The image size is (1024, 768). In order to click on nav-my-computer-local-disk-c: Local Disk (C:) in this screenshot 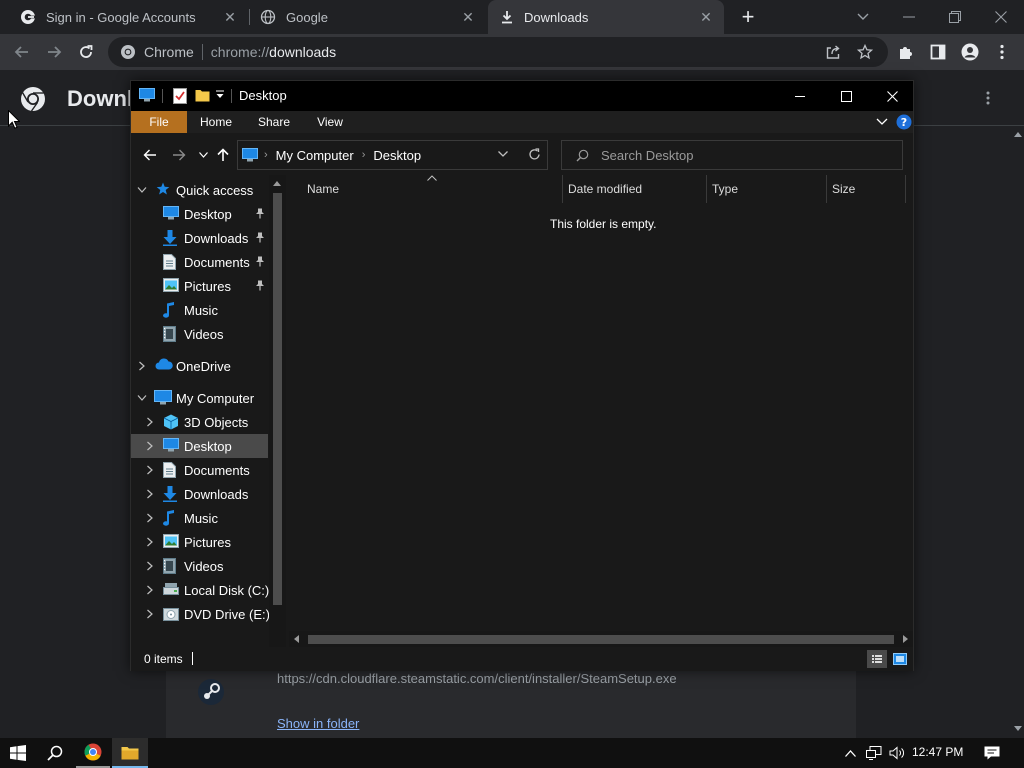, I will do `click(208, 590)`.